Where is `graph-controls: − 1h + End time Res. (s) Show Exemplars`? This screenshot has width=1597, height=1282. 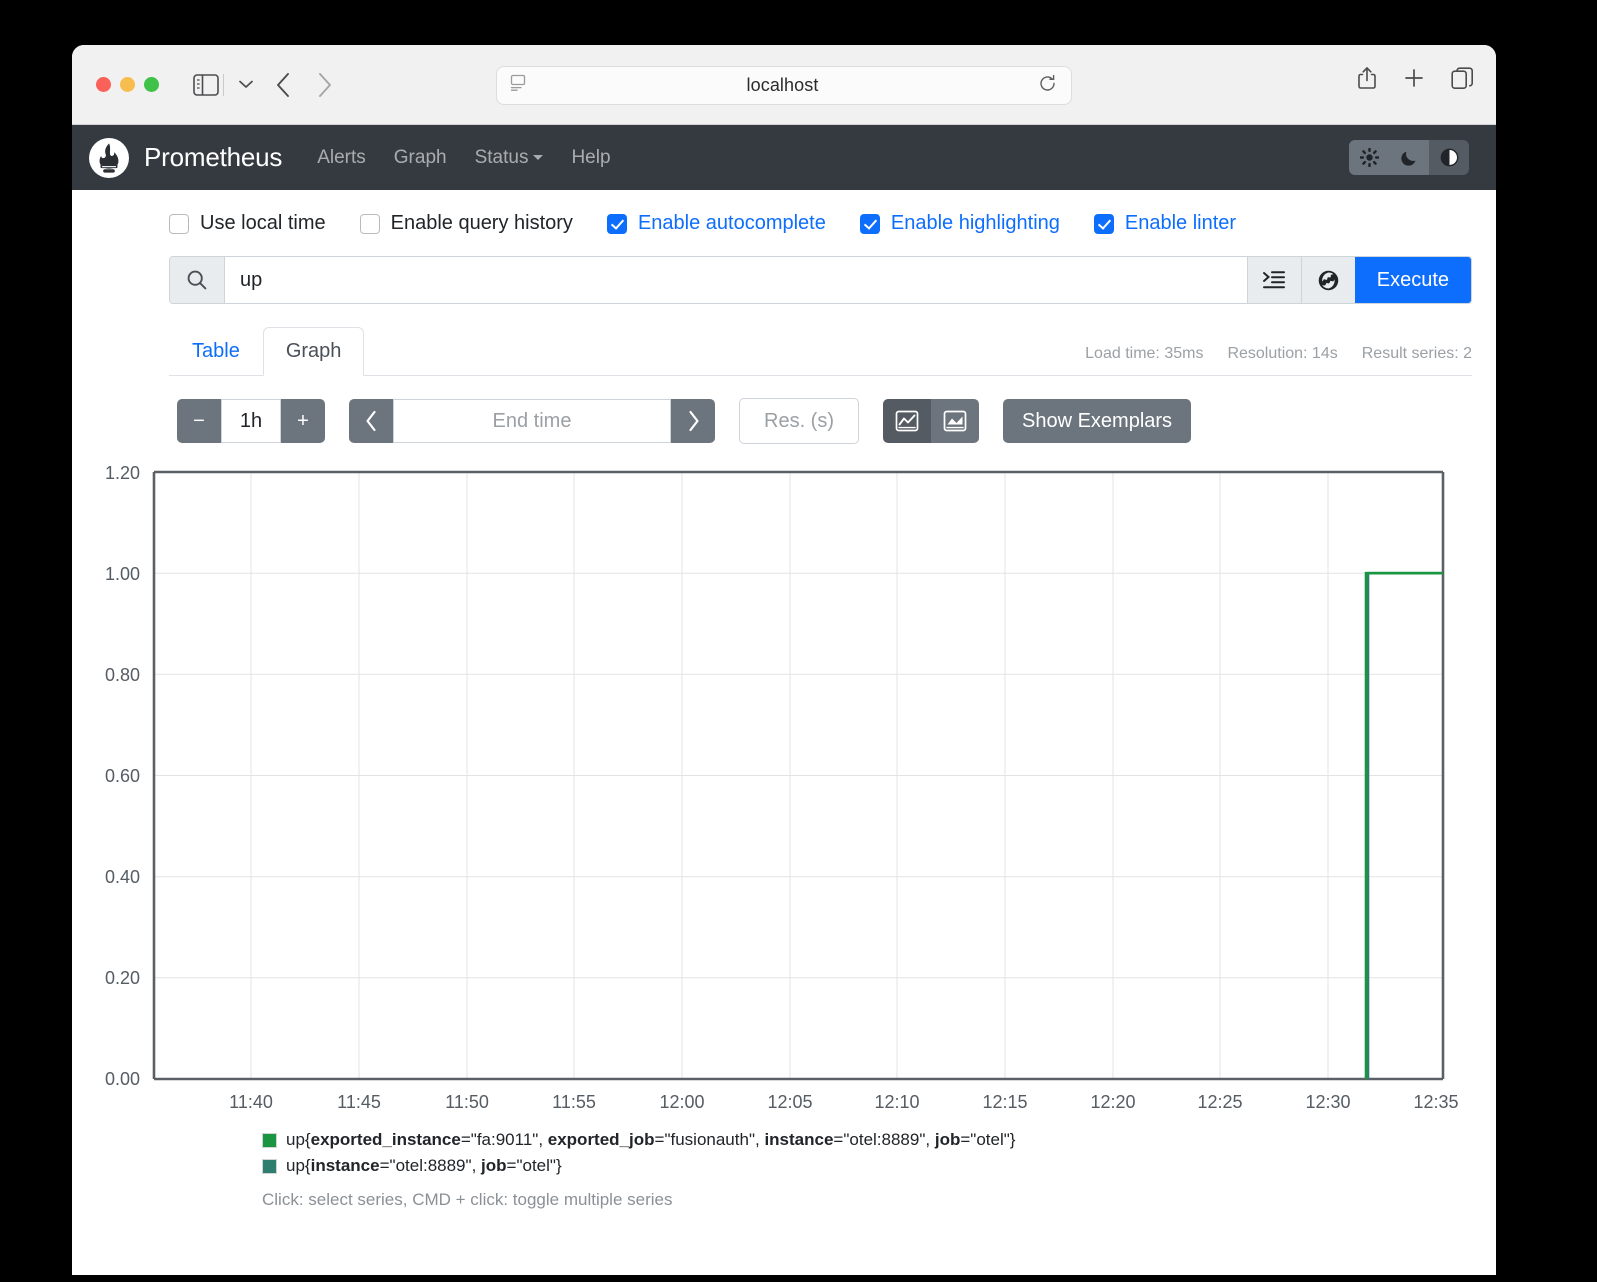 graph-controls: − 1h + End time Res. (s) Show Exemplars is located at coordinates (836, 421).